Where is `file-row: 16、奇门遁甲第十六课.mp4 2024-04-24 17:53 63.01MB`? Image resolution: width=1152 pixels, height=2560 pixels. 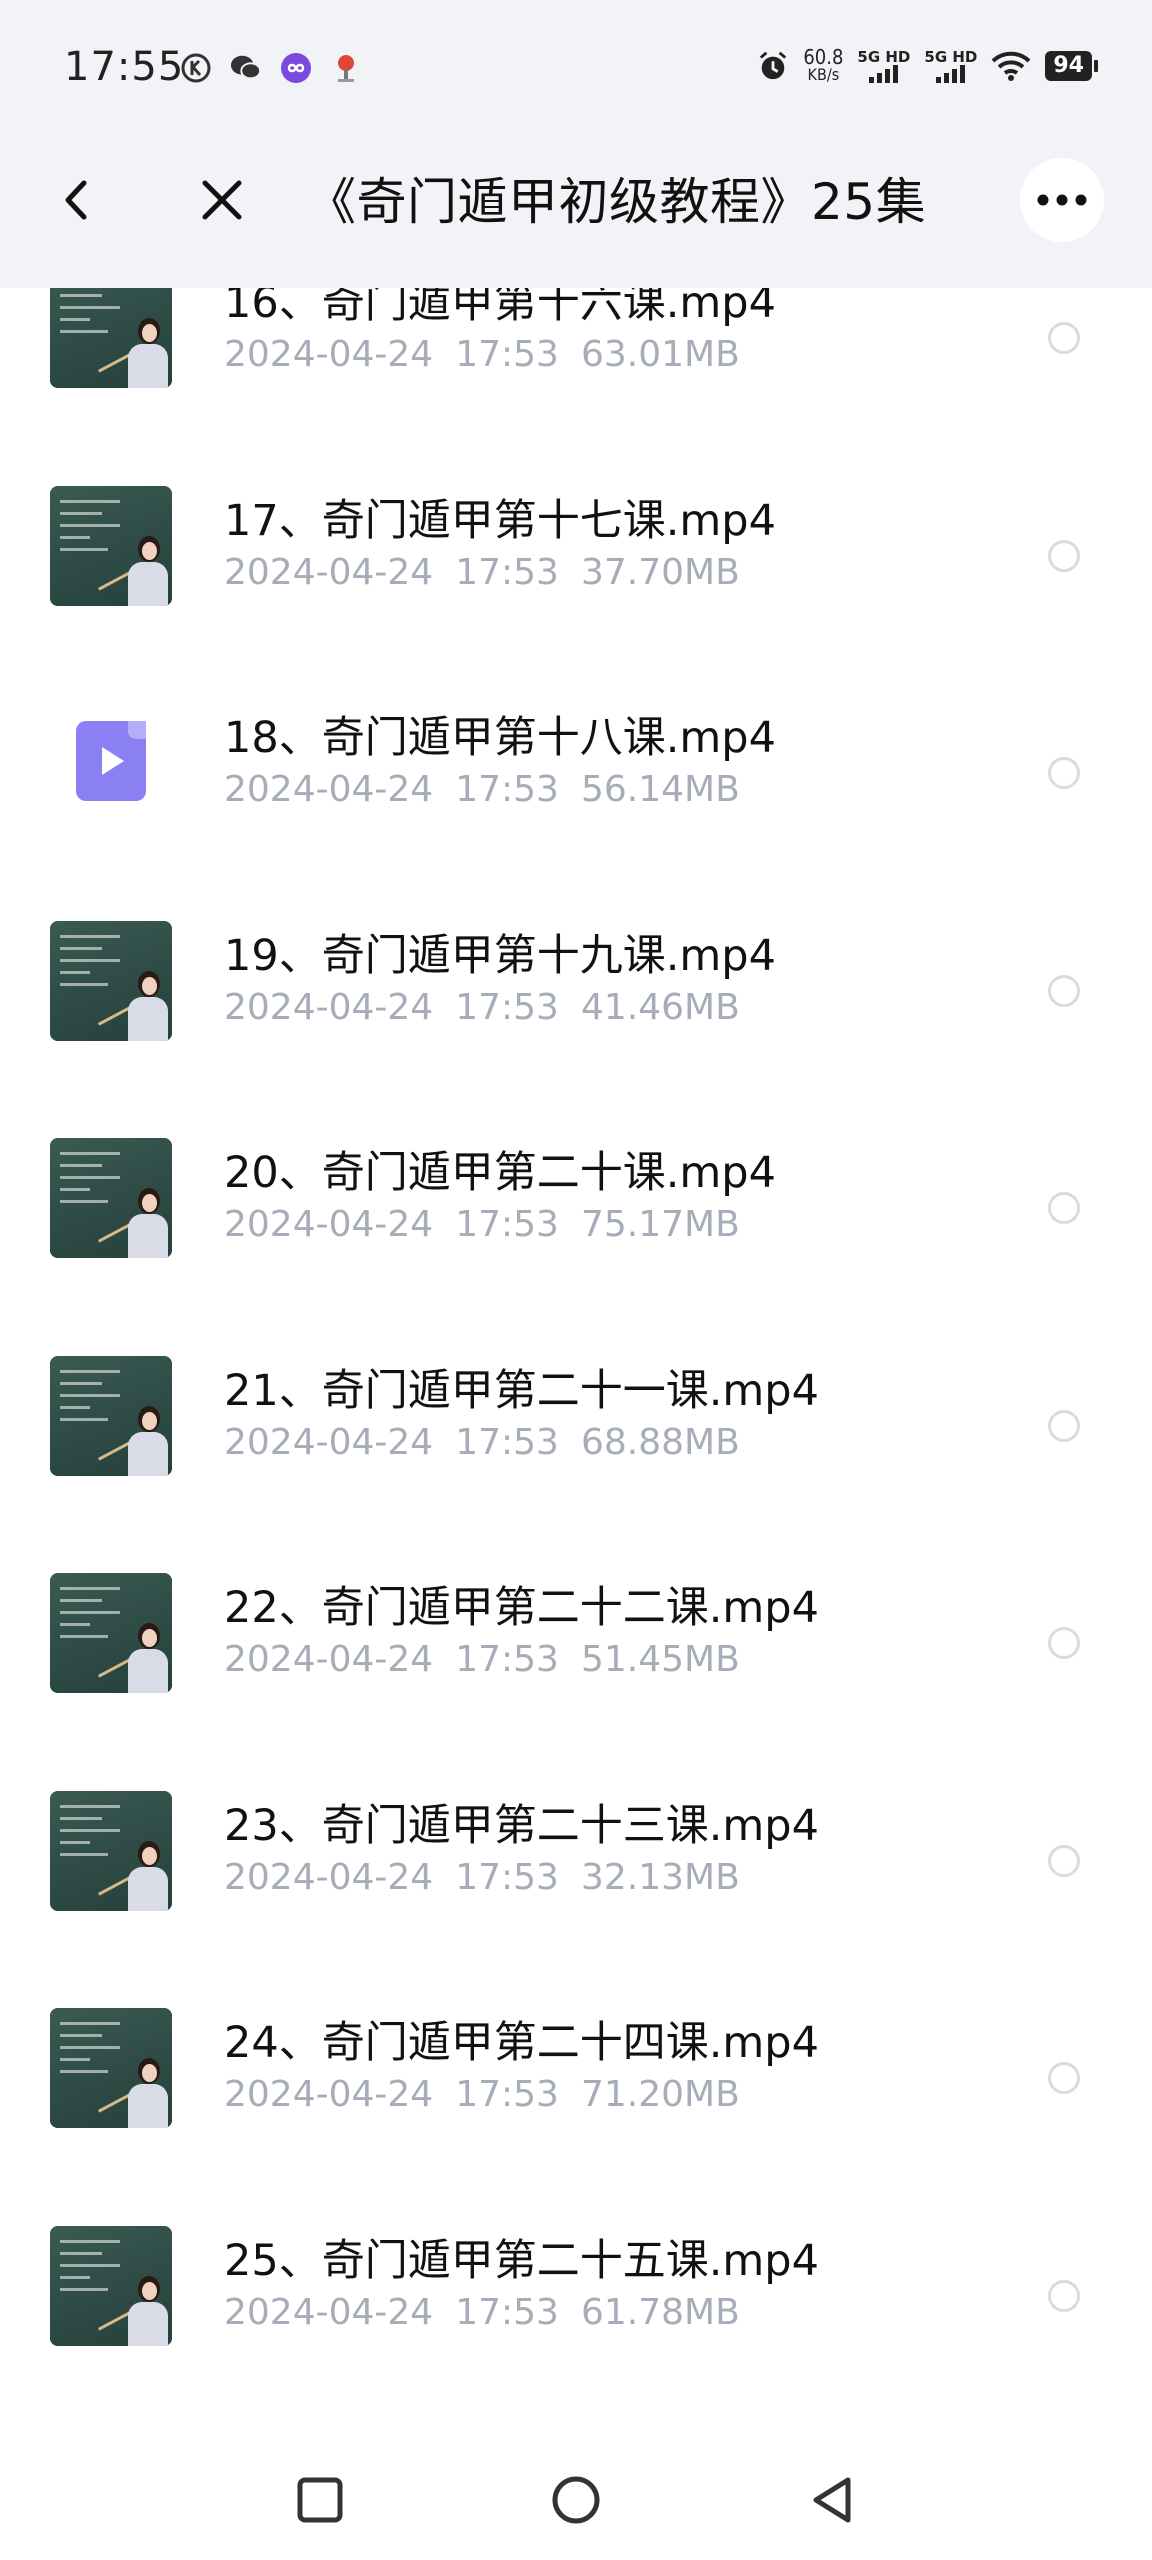
file-row: 16、奇门遁甲第十六课.mp4 2024-04-24 17:53 63.01MB is located at coordinates (576, 351).